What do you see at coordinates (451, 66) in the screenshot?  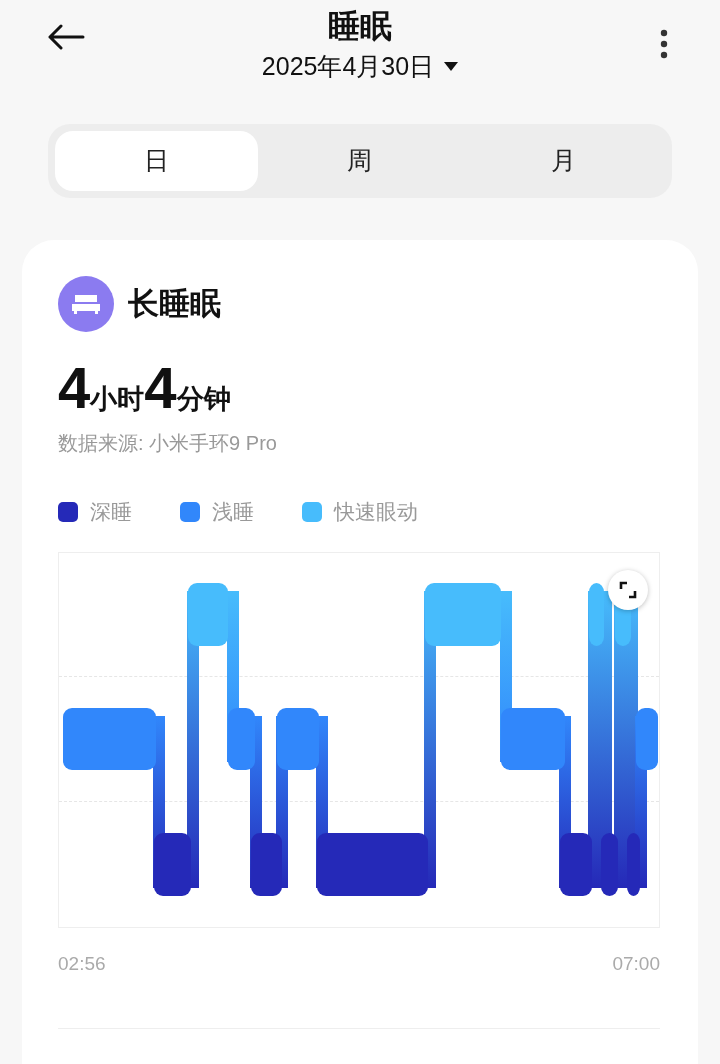 I see `caret-icon` at bounding box center [451, 66].